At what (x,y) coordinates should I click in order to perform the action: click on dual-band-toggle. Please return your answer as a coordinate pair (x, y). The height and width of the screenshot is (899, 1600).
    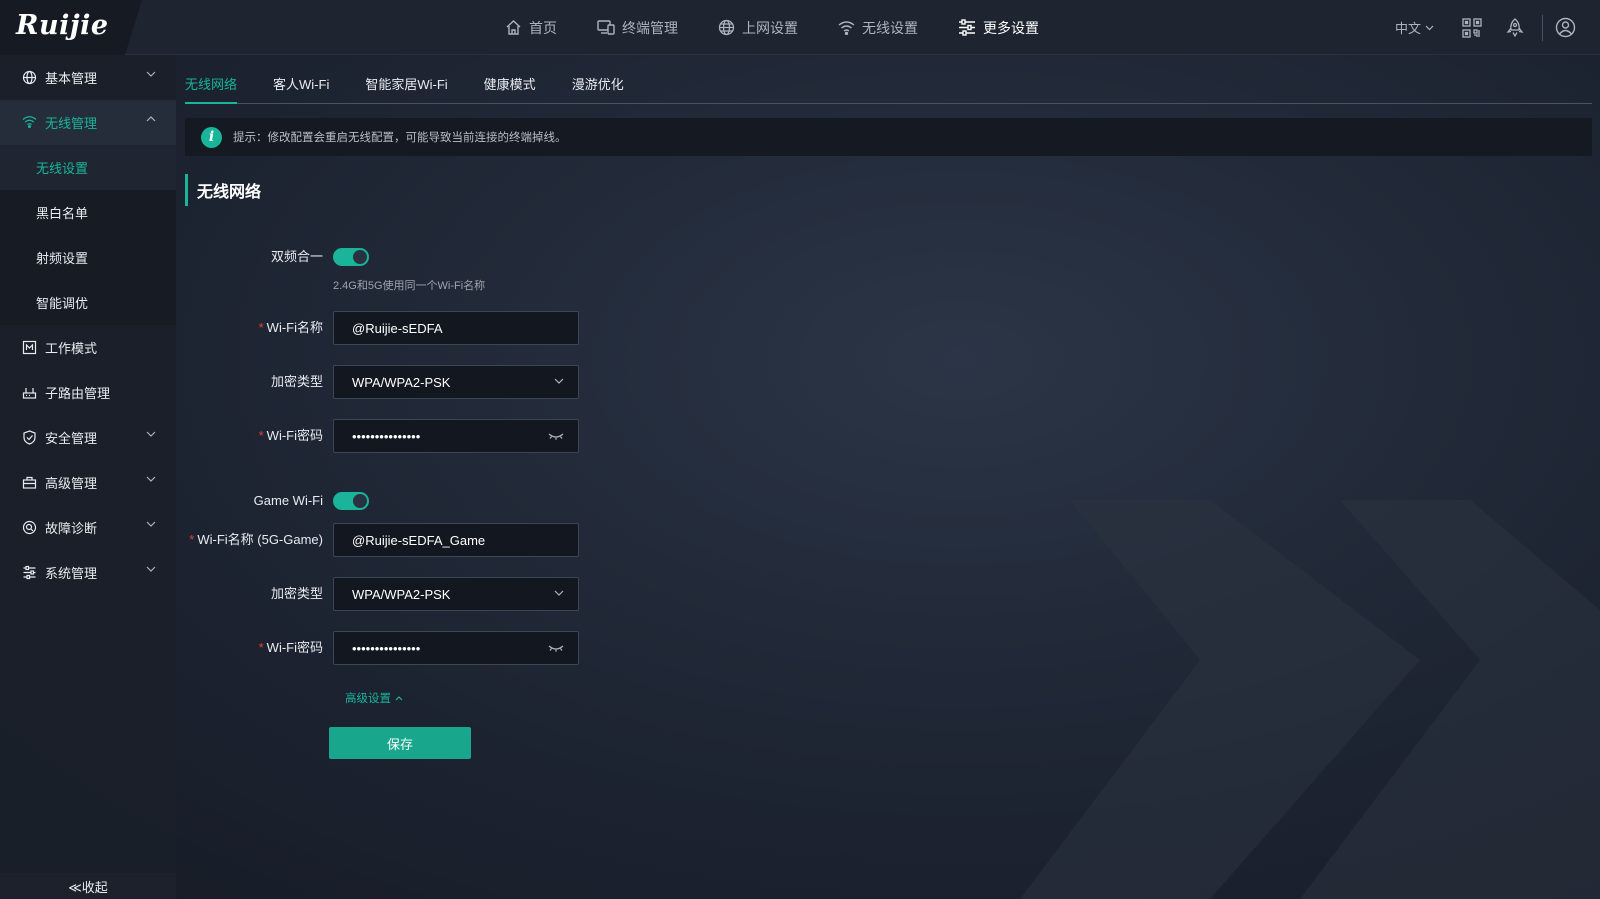
    Looking at the image, I should click on (351, 257).